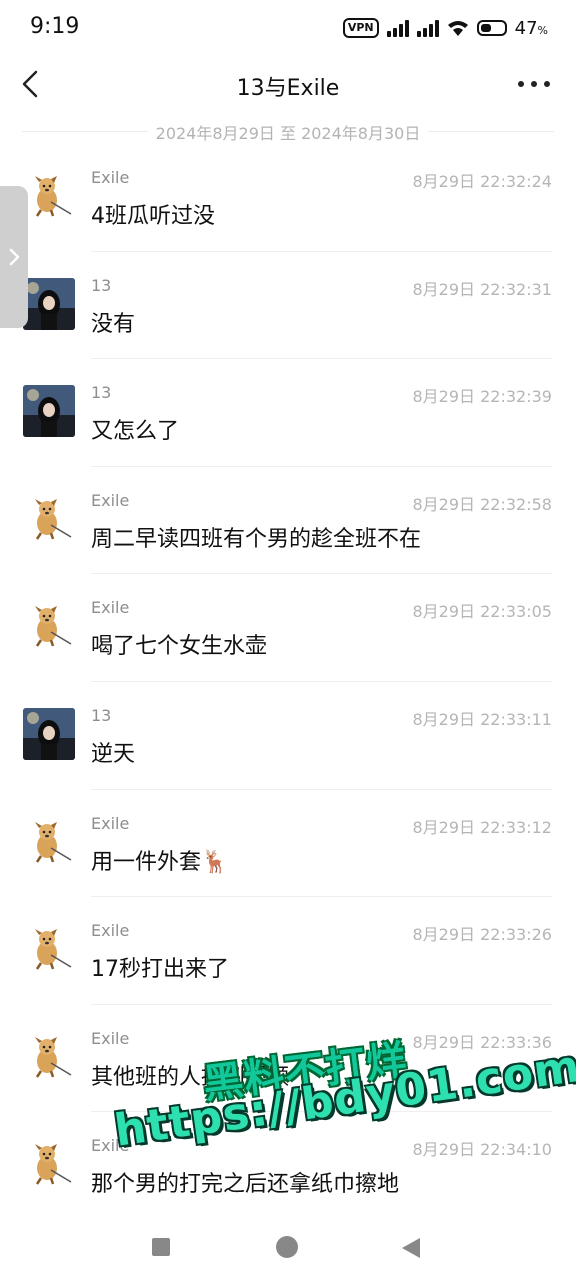  Describe the element at coordinates (288, 88) in the screenshot. I see `page-title: 13与Exile` at that location.